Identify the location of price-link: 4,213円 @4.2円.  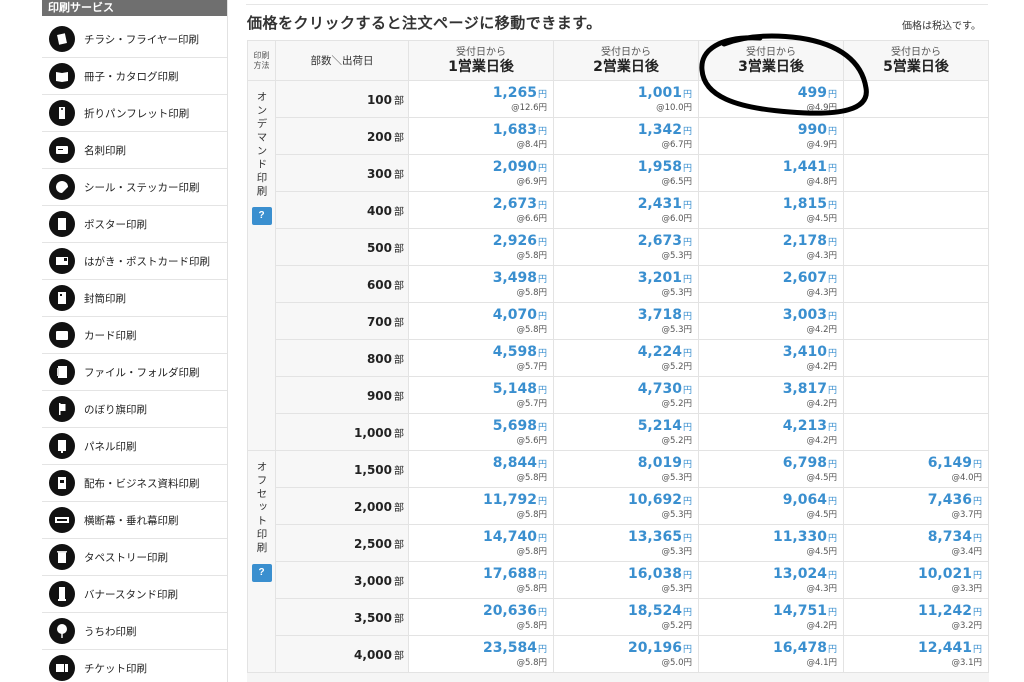
(771, 432).